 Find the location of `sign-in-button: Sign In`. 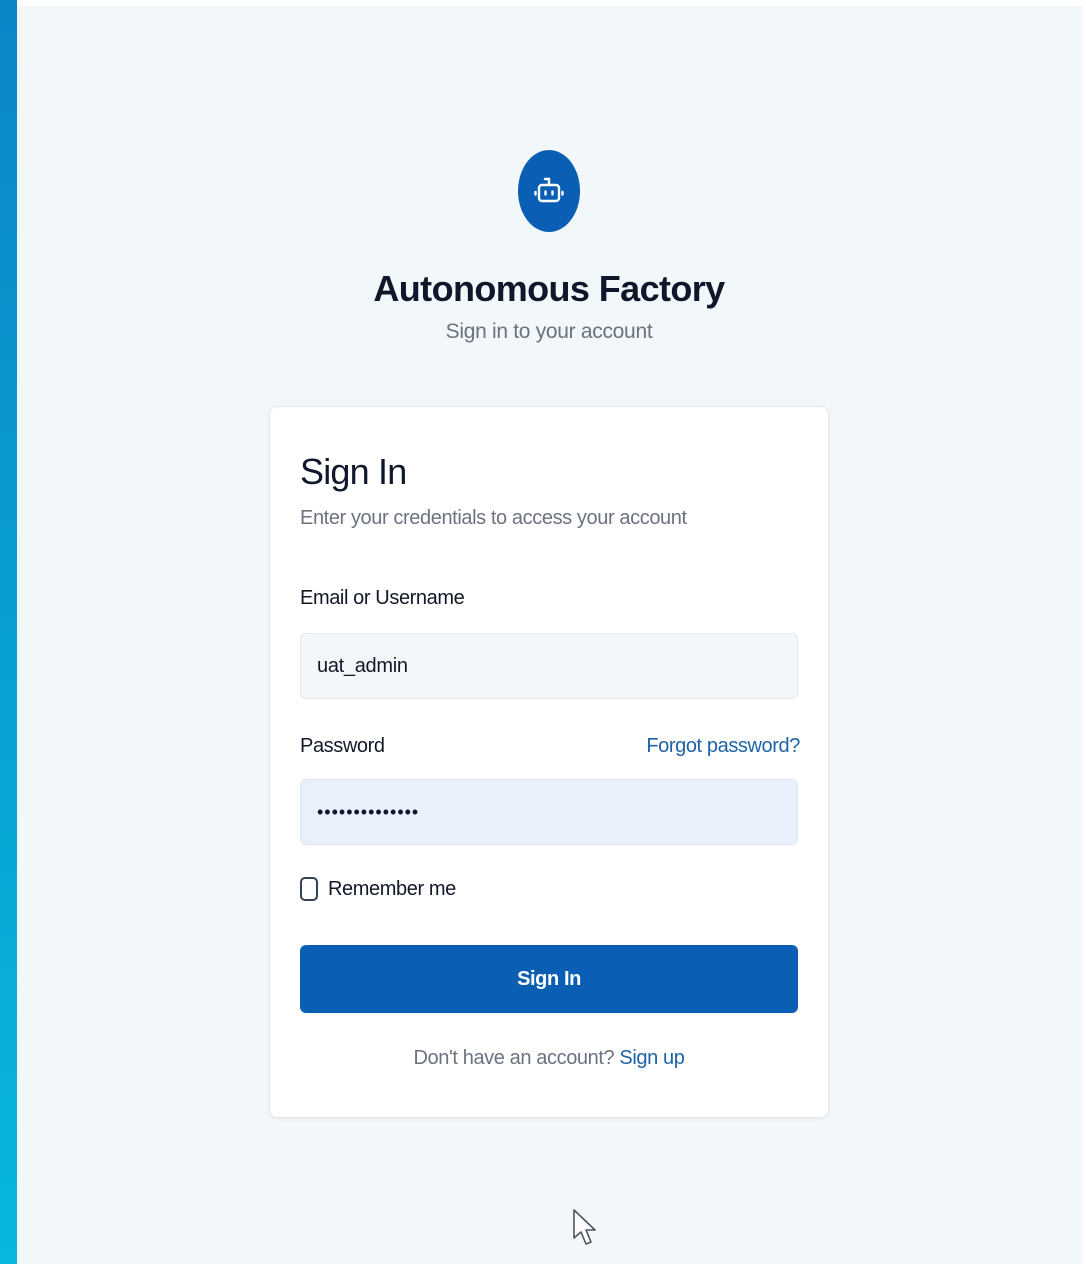

sign-in-button: Sign In is located at coordinates (549, 979).